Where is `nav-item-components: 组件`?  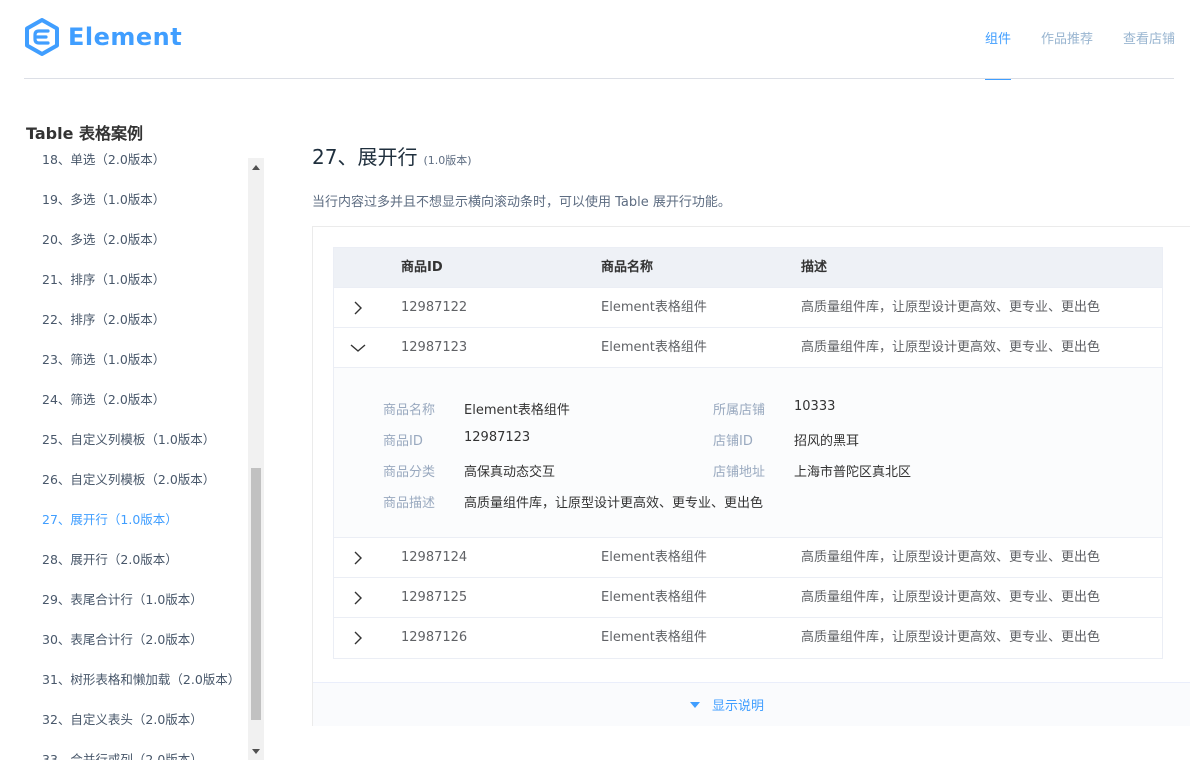 nav-item-components: 组件 is located at coordinates (998, 40).